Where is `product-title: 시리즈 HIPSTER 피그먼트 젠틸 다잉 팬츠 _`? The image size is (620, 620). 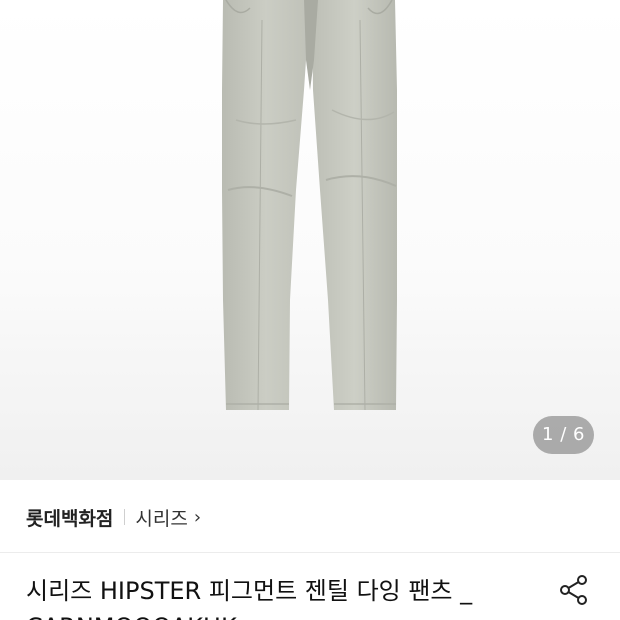 product-title: 시리즈 HIPSTER 피그먼트 젠틸 다잉 팬츠 _ is located at coordinates (249, 591).